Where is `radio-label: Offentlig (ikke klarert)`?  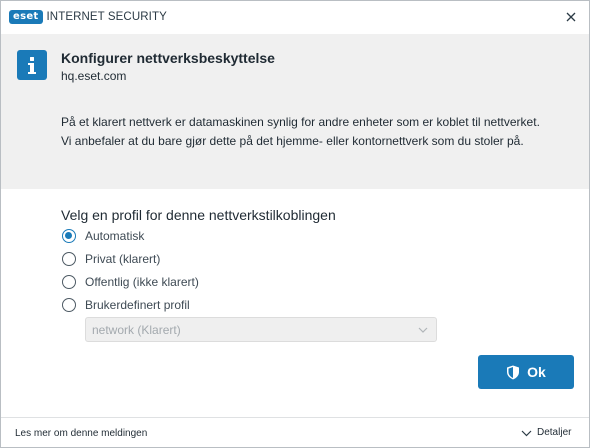
radio-label: Offentlig (ikke klarert) is located at coordinates (142, 282).